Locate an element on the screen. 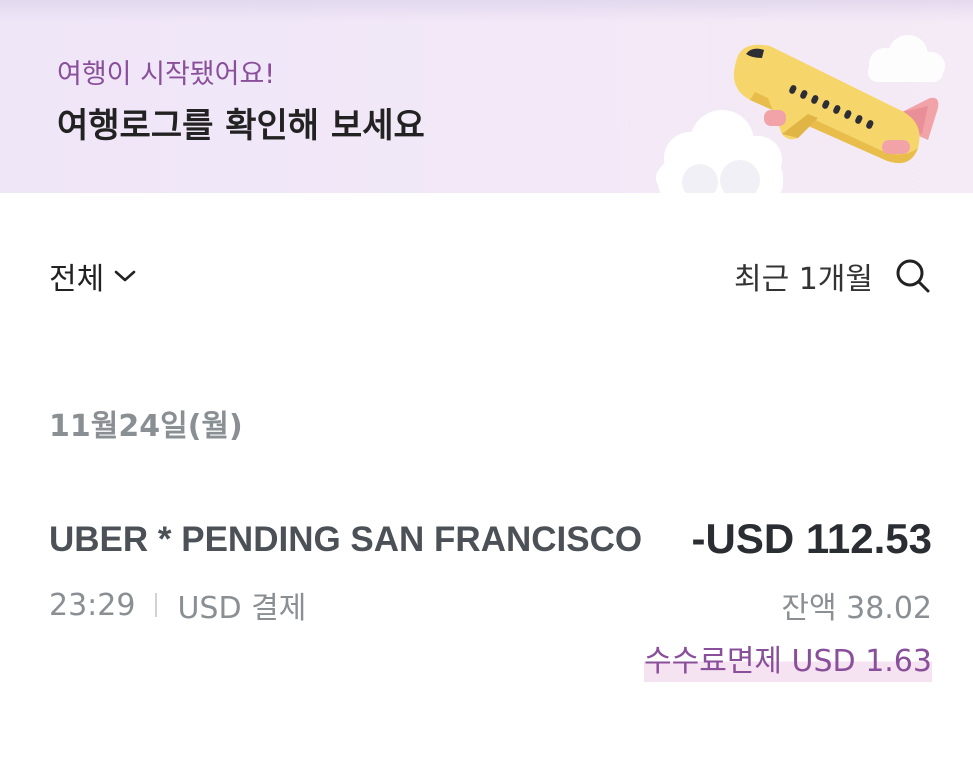  transaction-date-header: 11월24일(월) is located at coordinates (146, 426).